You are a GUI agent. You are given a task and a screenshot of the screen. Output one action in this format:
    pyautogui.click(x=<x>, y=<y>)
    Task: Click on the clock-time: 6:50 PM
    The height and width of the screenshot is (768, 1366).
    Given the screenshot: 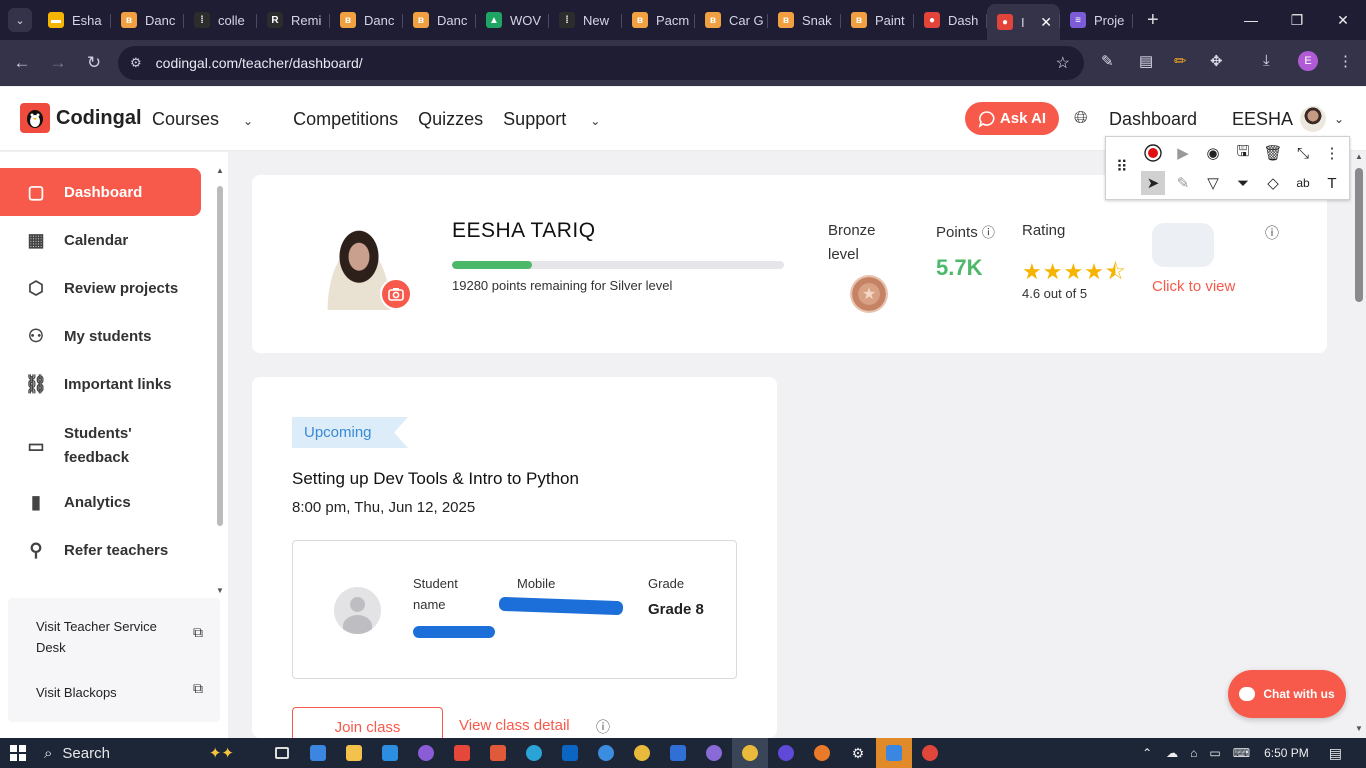 What is the action you would take?
    pyautogui.click(x=1286, y=753)
    